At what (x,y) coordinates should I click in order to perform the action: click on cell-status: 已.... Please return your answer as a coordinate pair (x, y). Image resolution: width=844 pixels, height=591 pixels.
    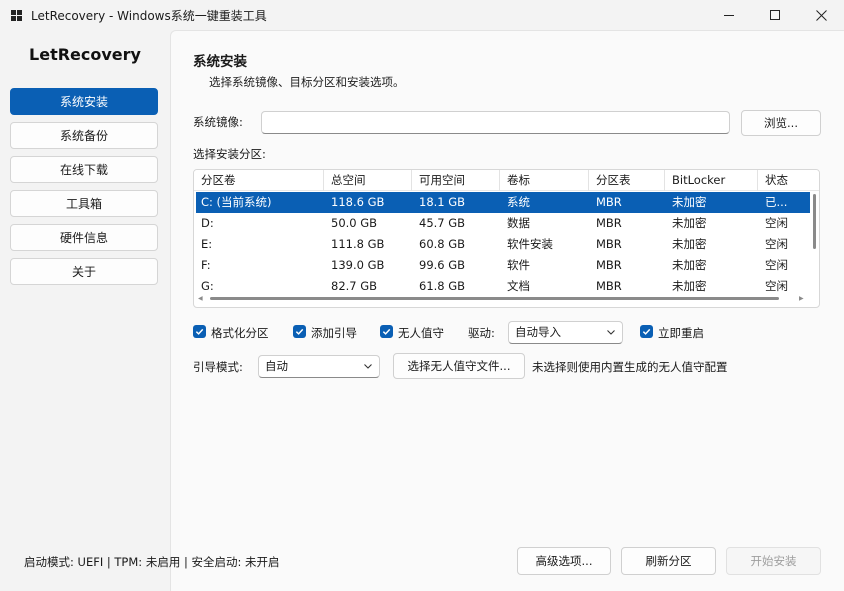
    Looking at the image, I should click on (776, 202).